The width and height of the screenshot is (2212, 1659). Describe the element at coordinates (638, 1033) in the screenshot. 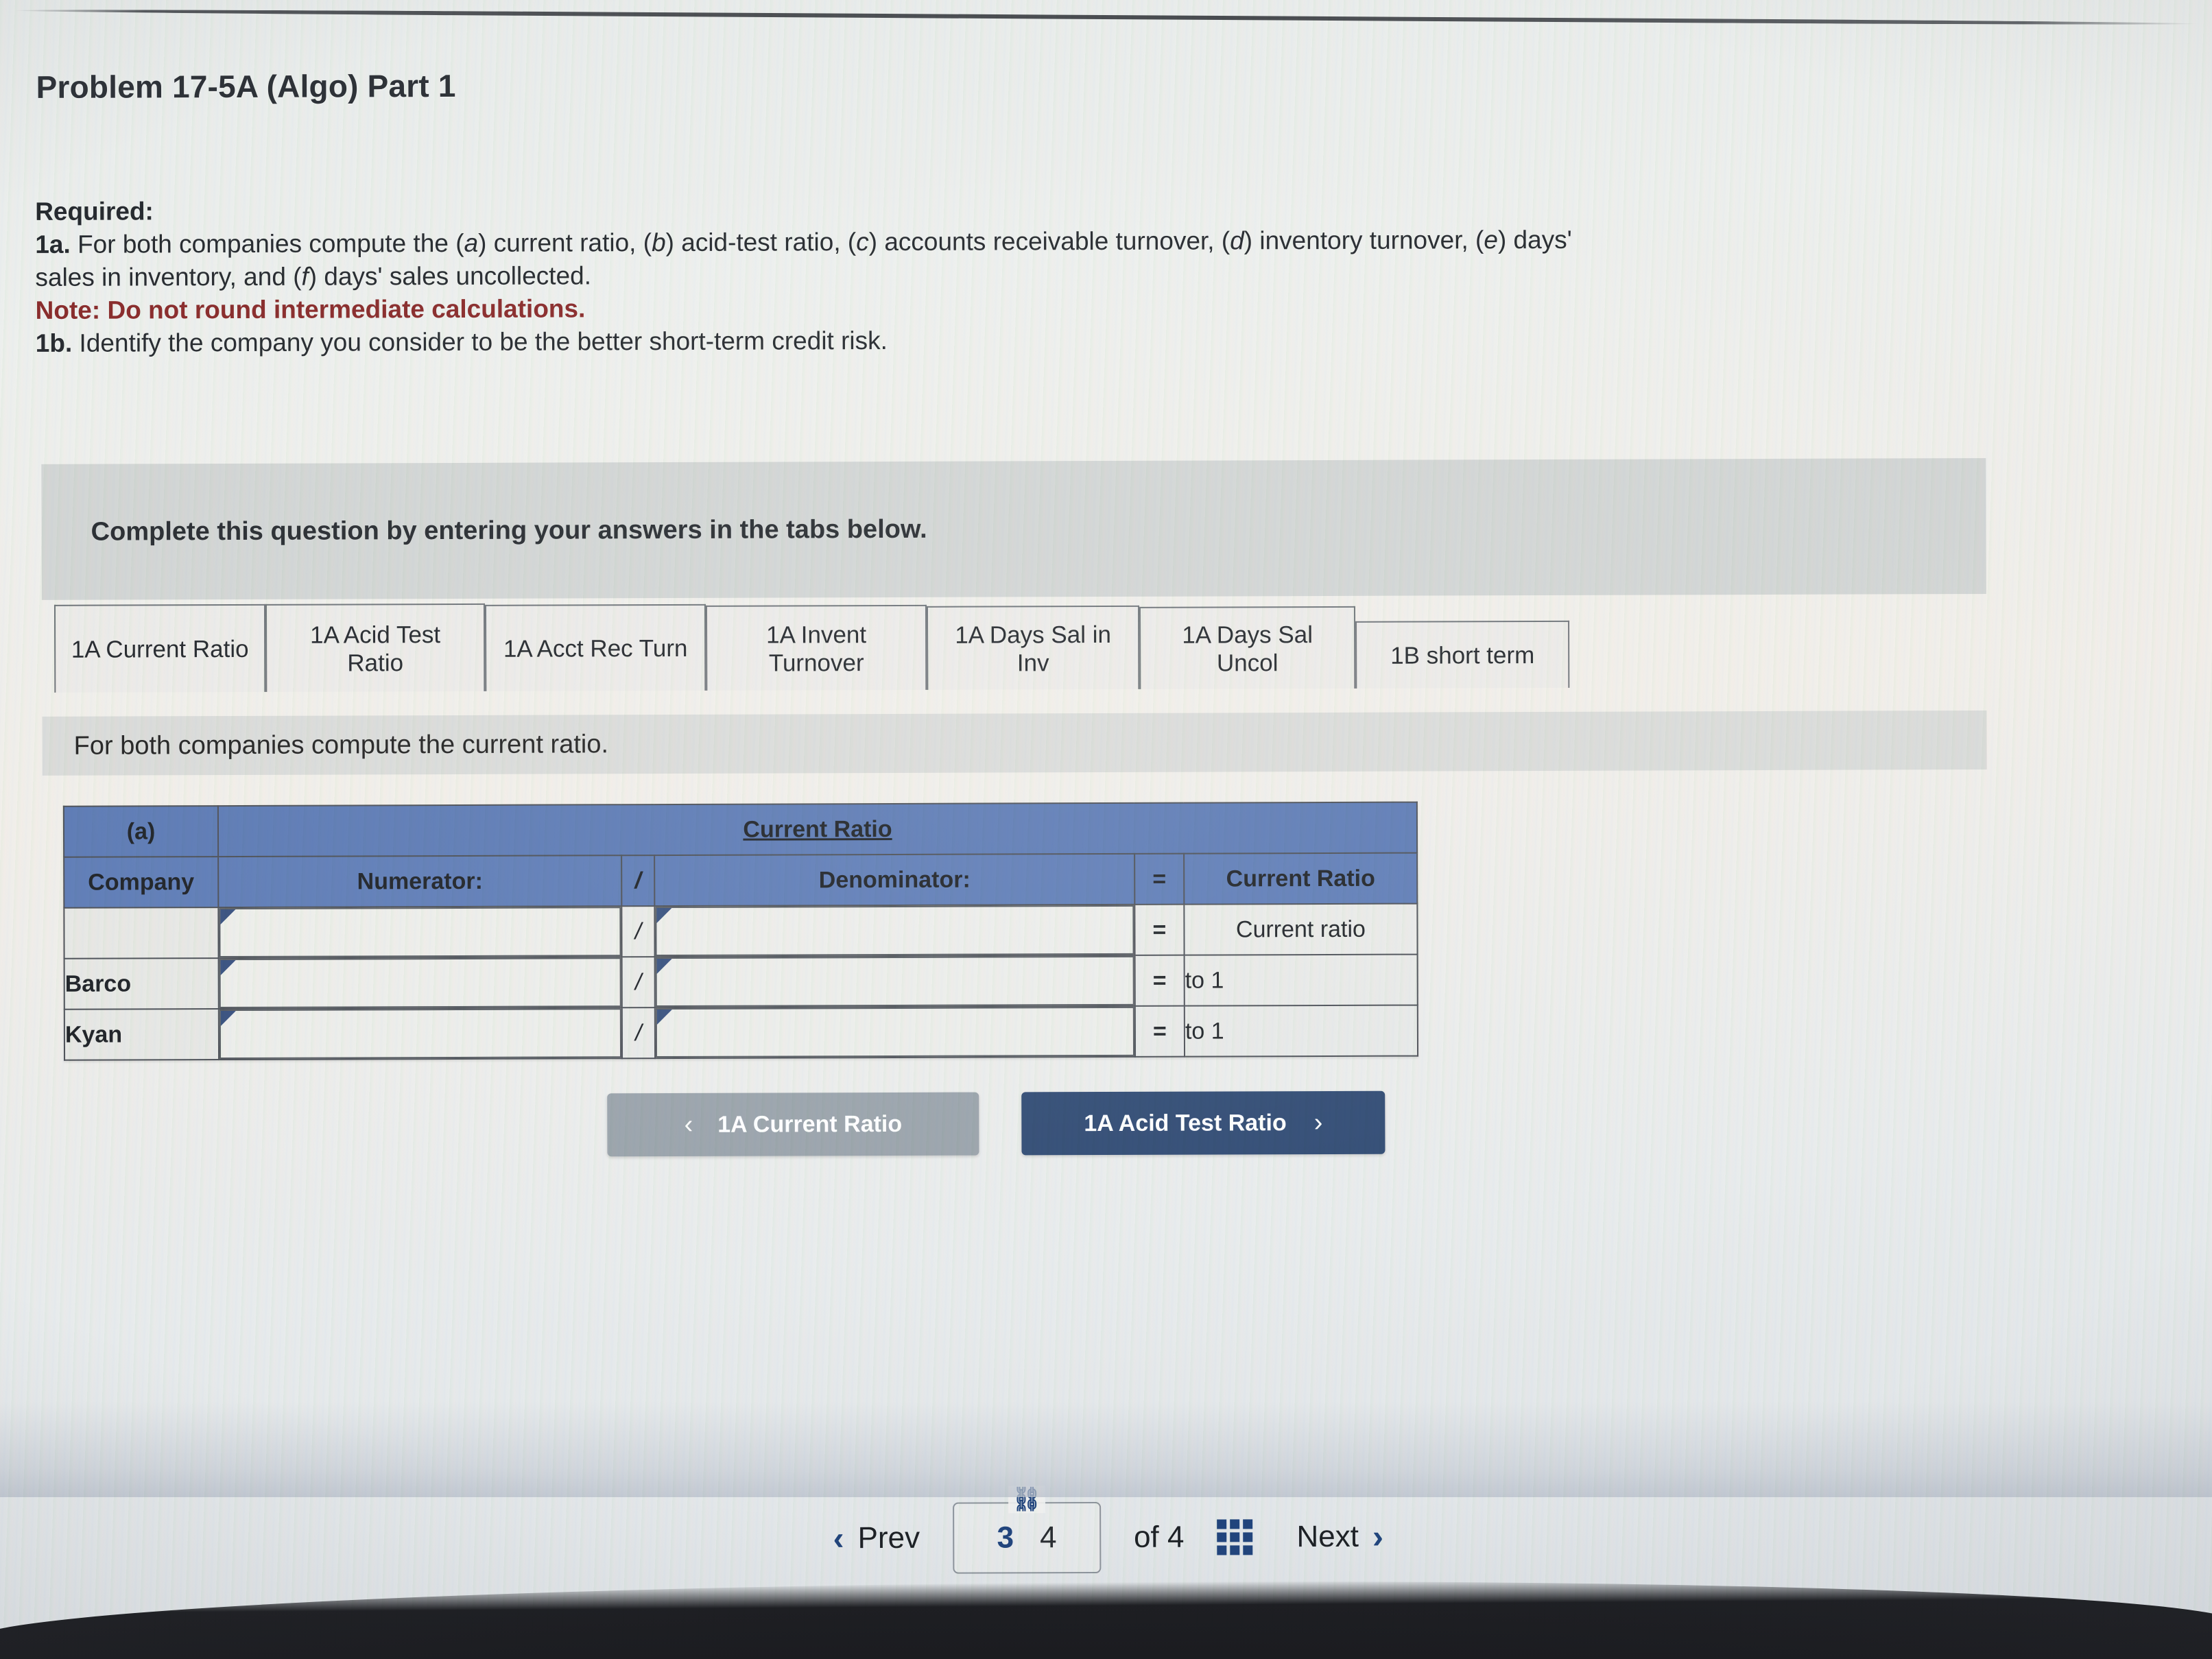

I see `row-2-slash: /` at that location.